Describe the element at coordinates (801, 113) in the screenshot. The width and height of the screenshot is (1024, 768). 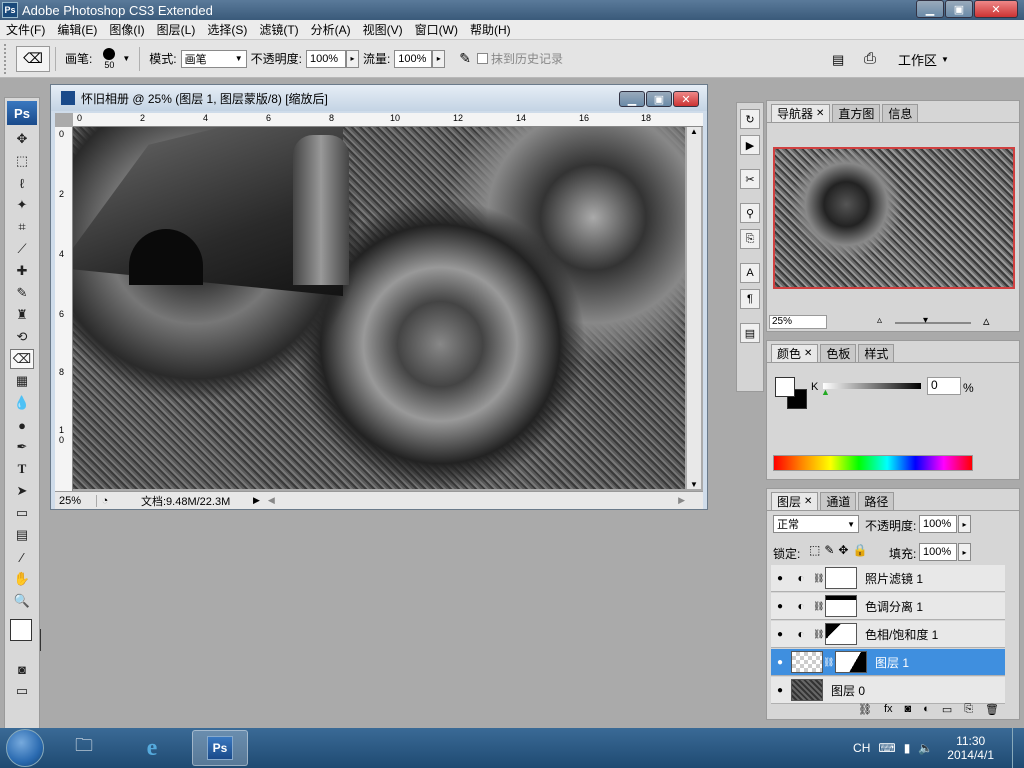
I see `tab-navigator: 导航器 ✕` at that location.